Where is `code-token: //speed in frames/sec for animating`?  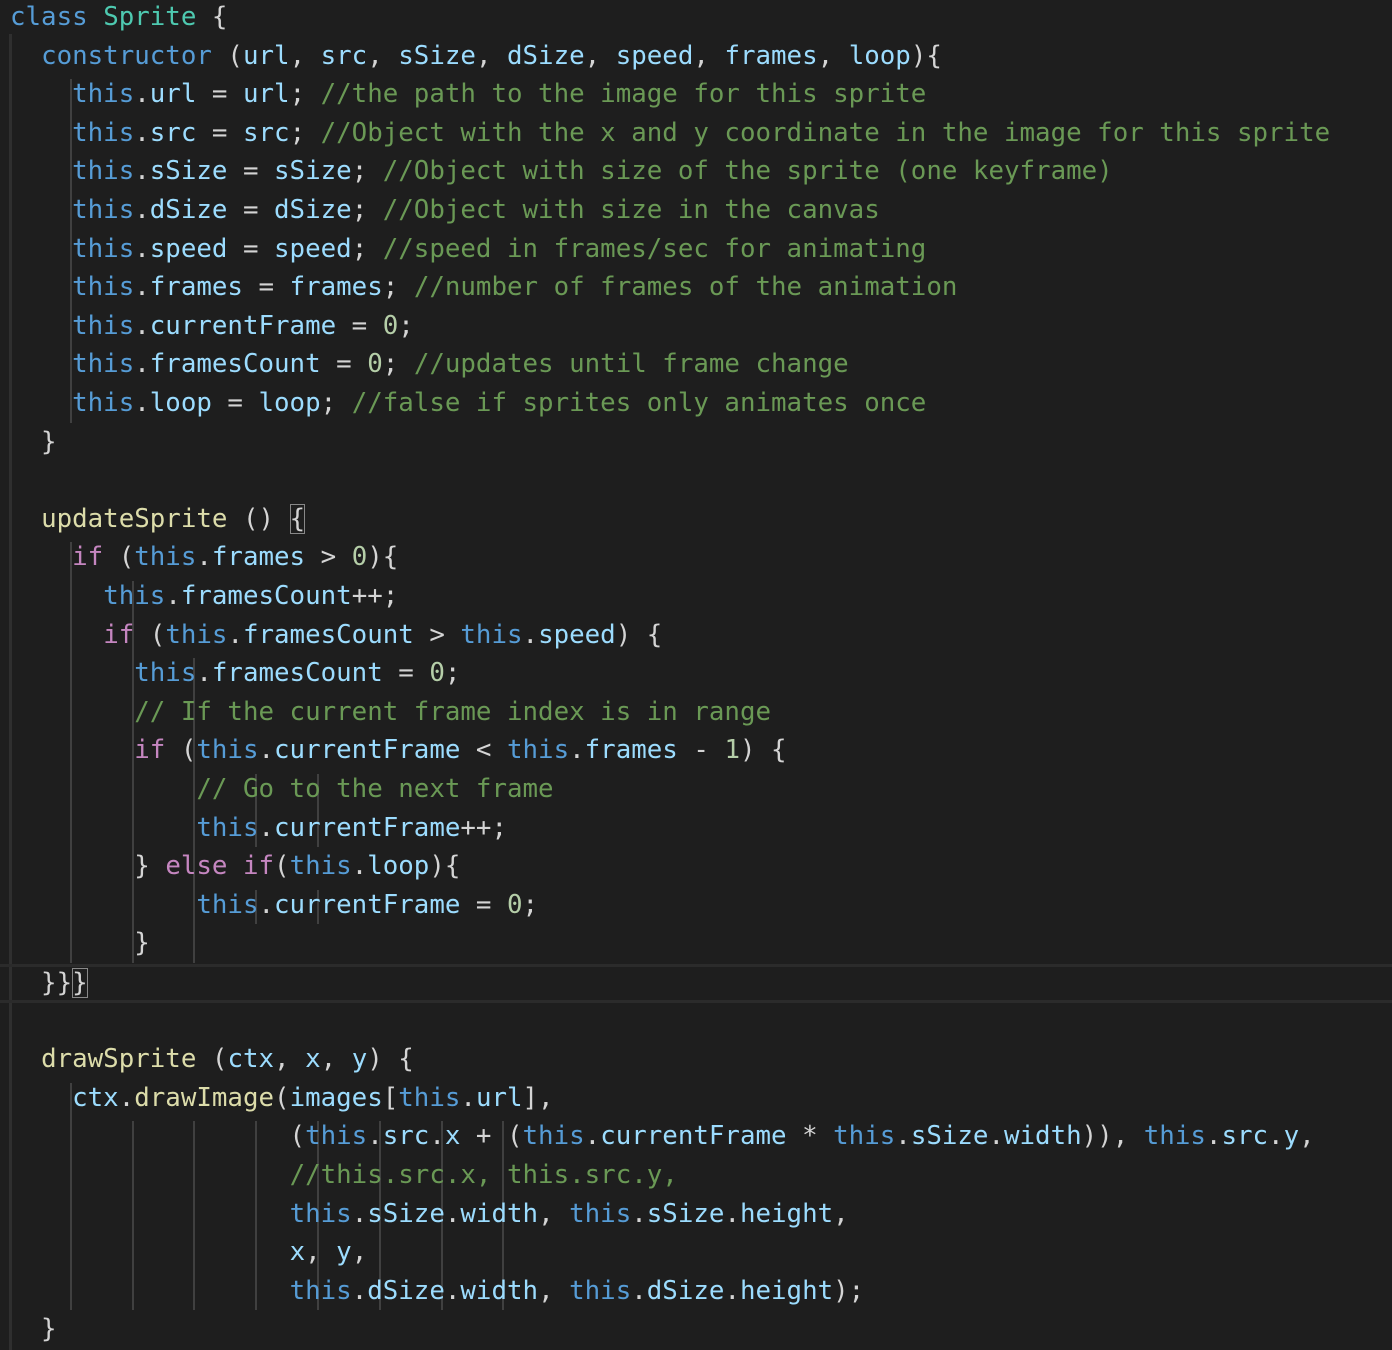
code-token: //speed in frames/sec for animating is located at coordinates (654, 248).